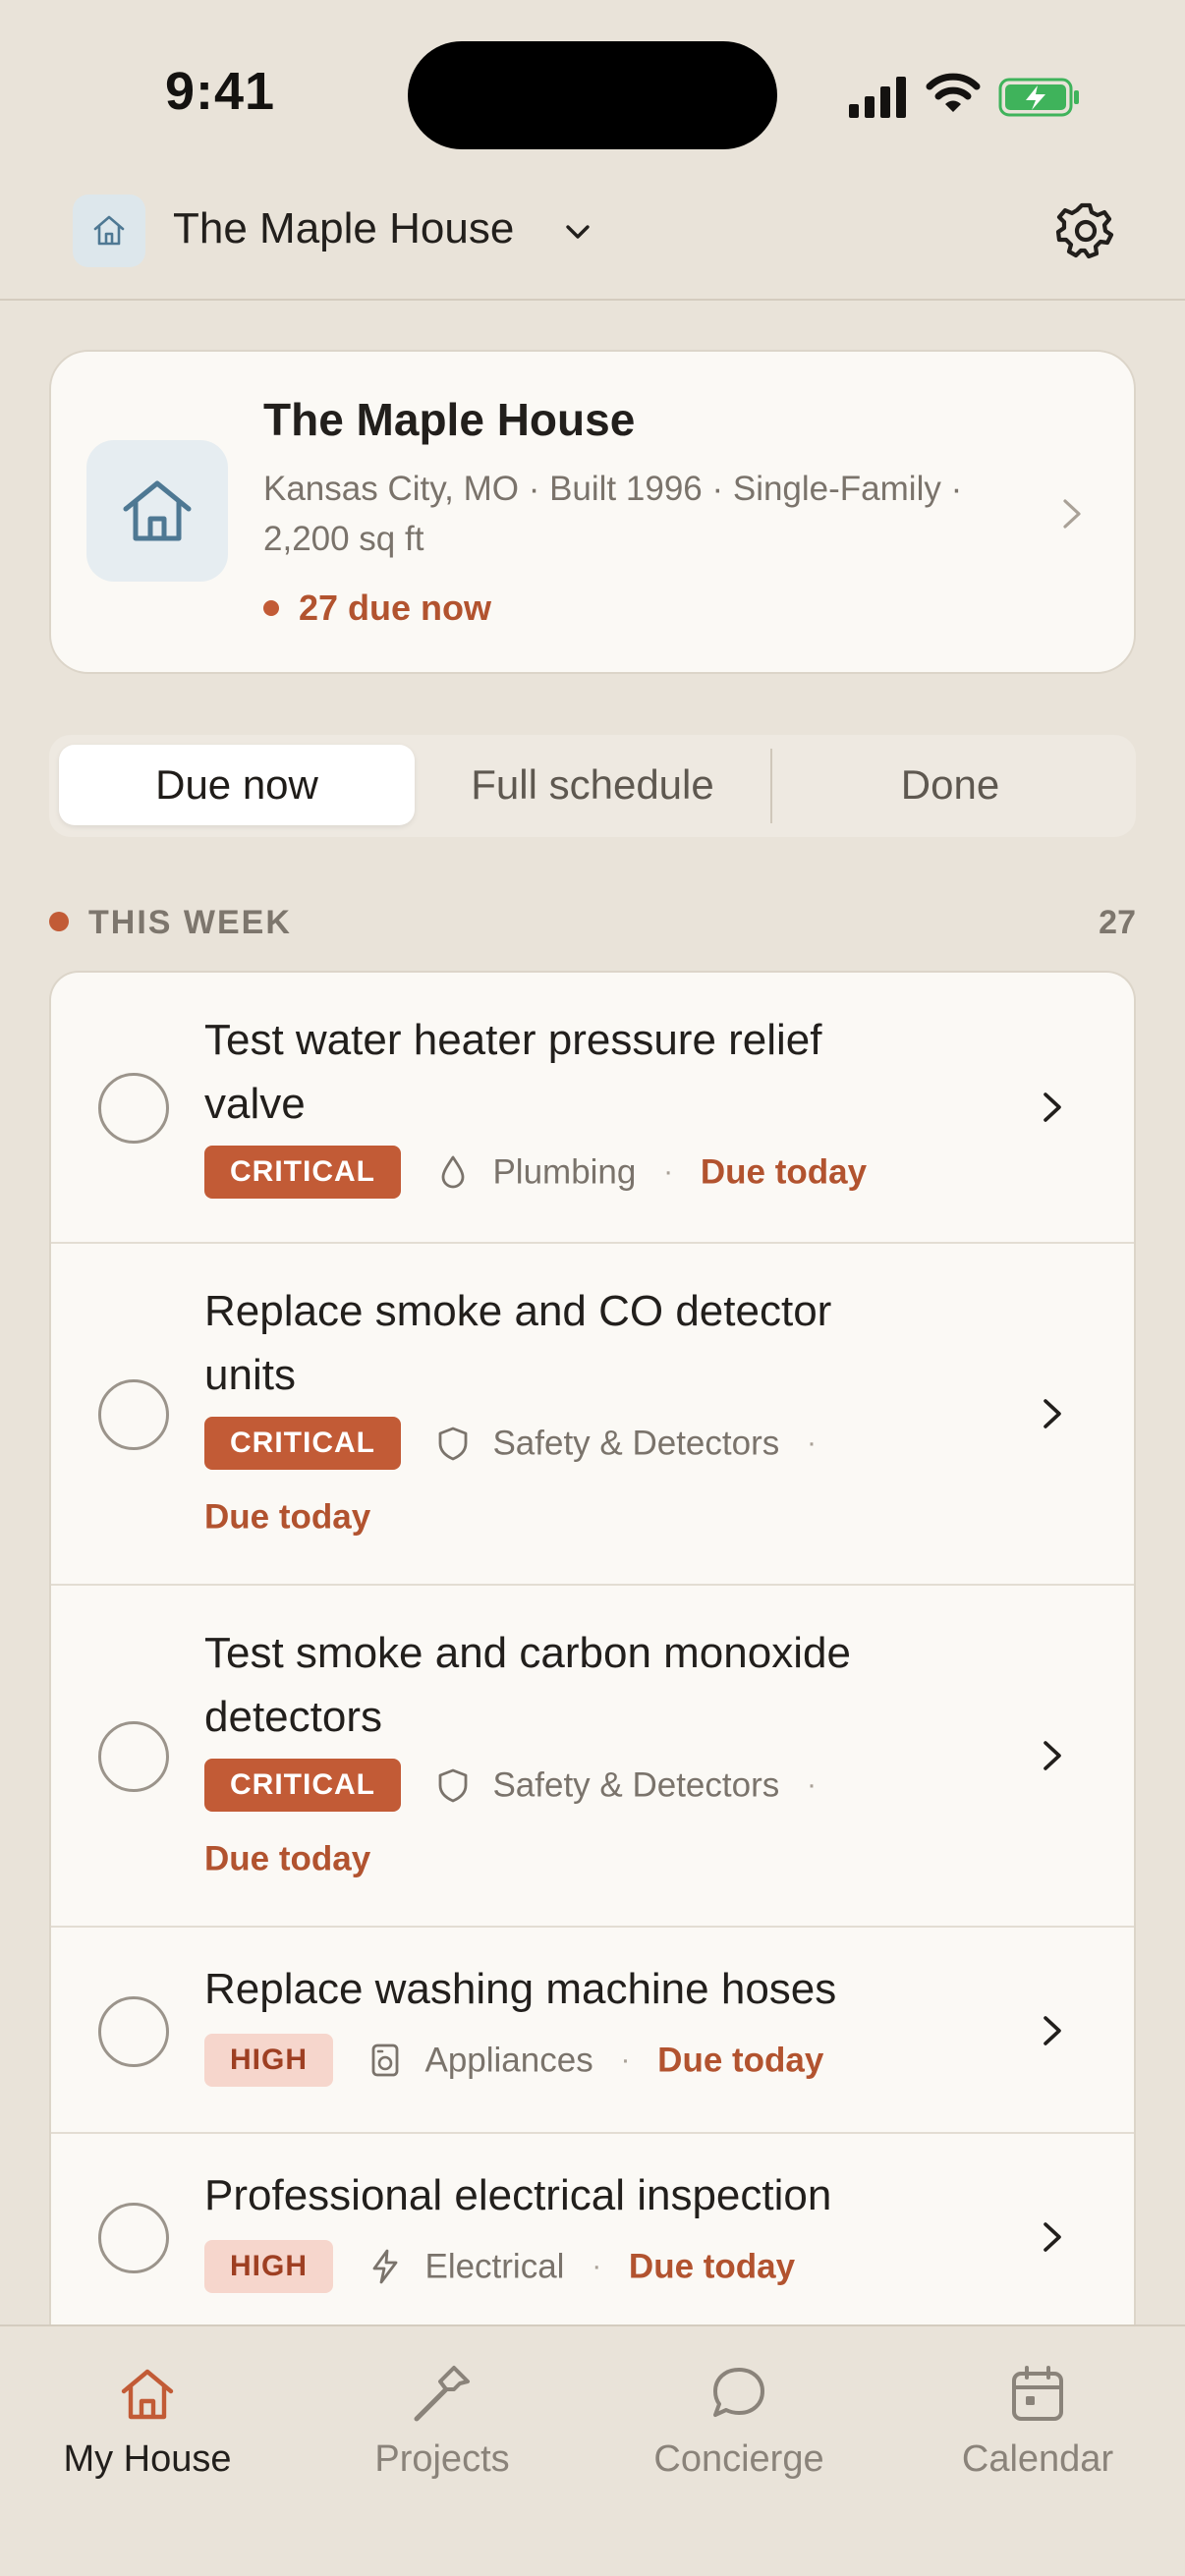 The width and height of the screenshot is (1185, 2576). Describe the element at coordinates (950, 785) in the screenshot. I see `tab-done: Done` at that location.